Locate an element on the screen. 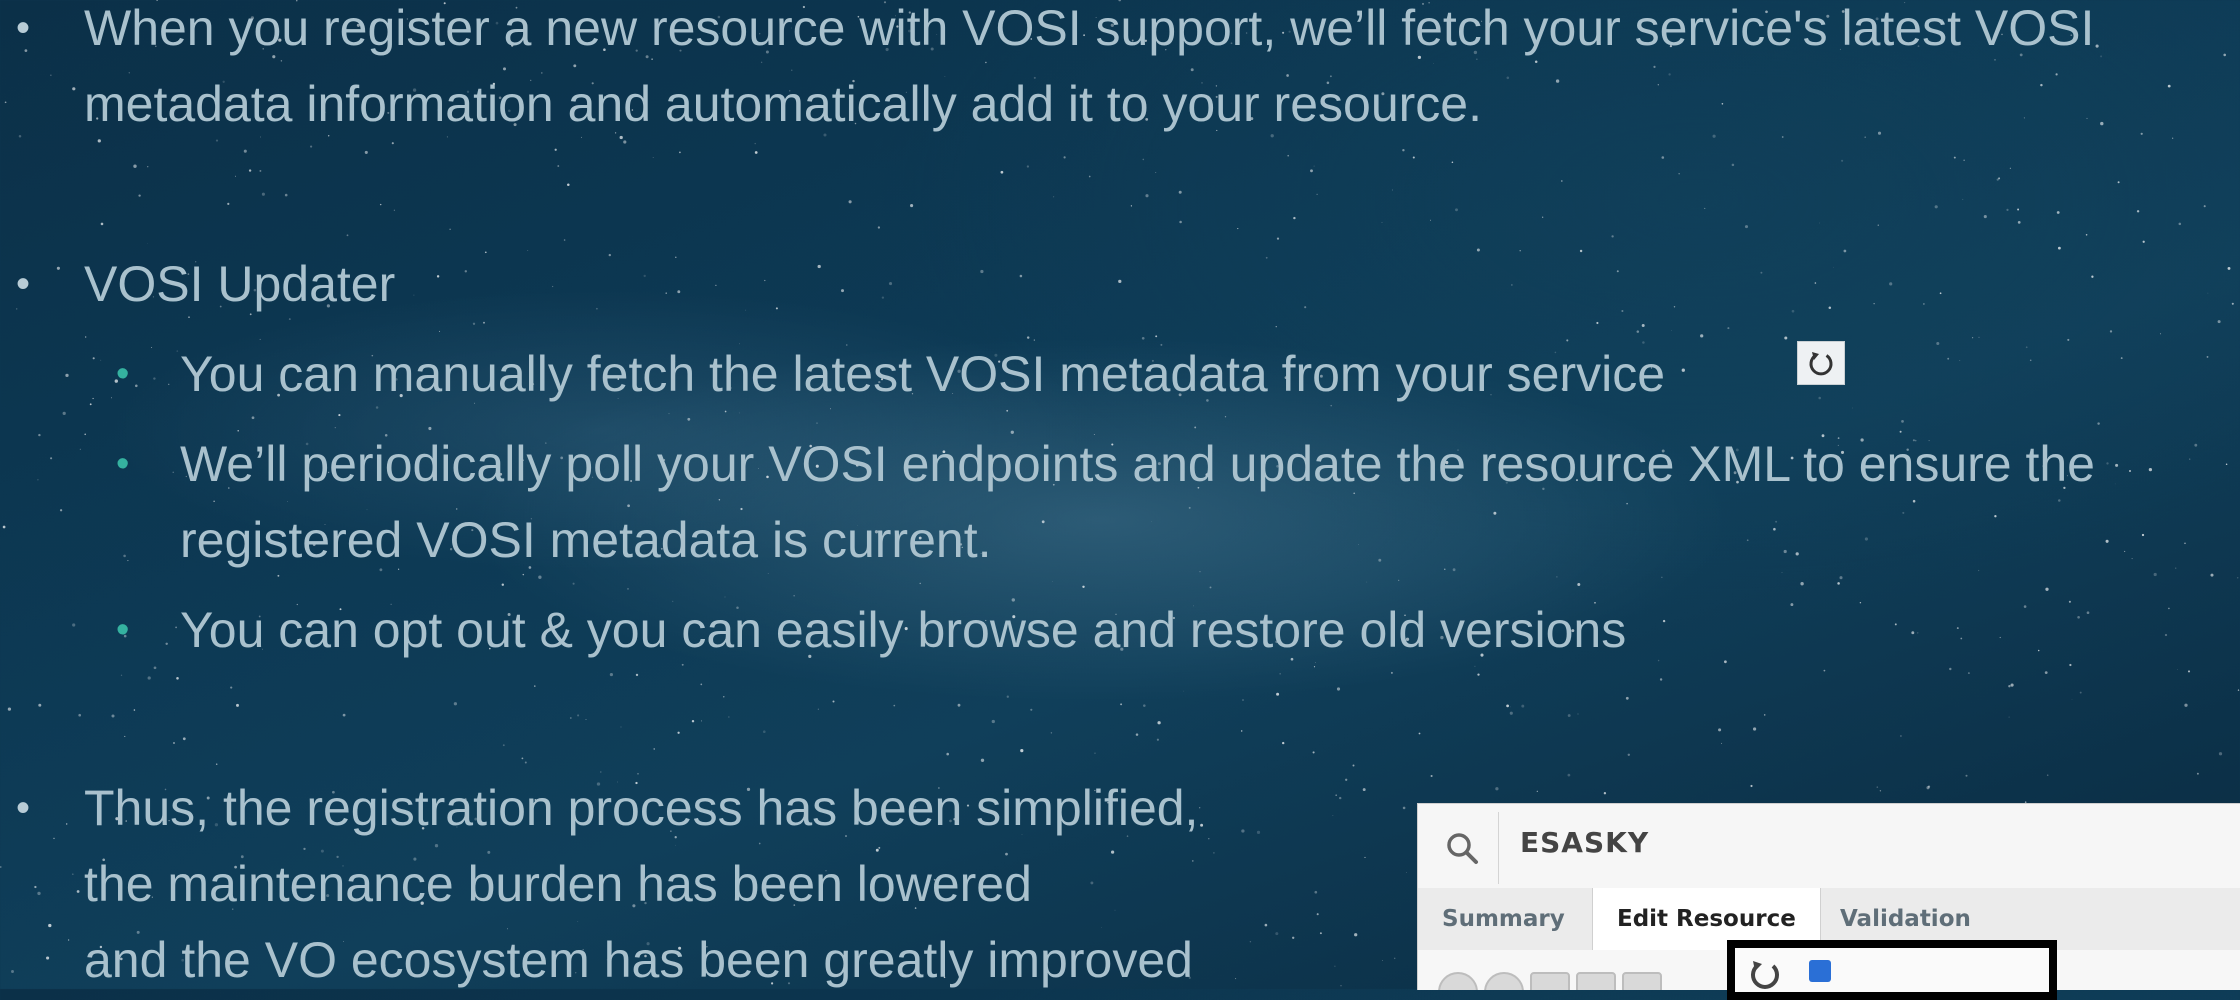  refresh-button is located at coordinates (1821, 363).